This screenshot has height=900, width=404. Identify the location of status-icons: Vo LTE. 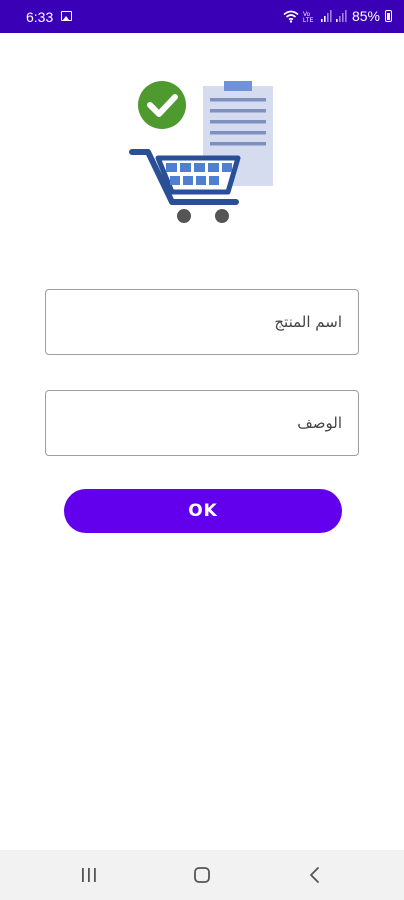
(315, 16).